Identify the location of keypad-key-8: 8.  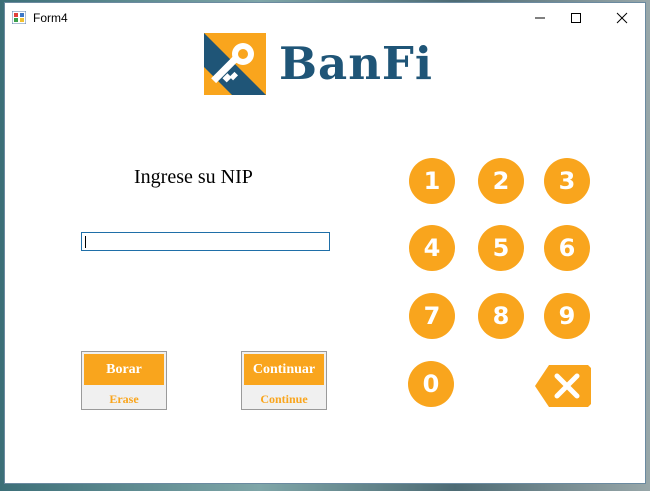
(501, 316).